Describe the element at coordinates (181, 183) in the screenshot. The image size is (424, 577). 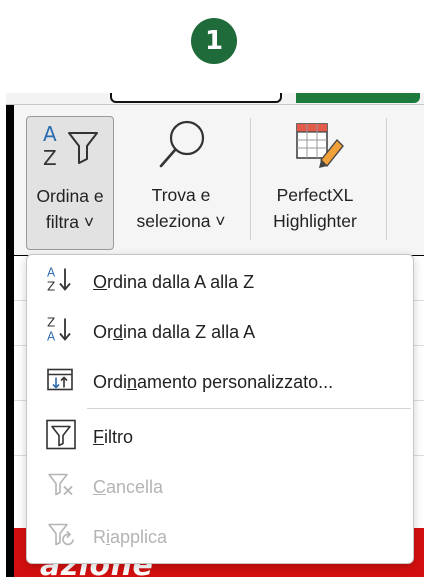
I see `find-and-select-button: Trova e seleziona ˅` at that location.